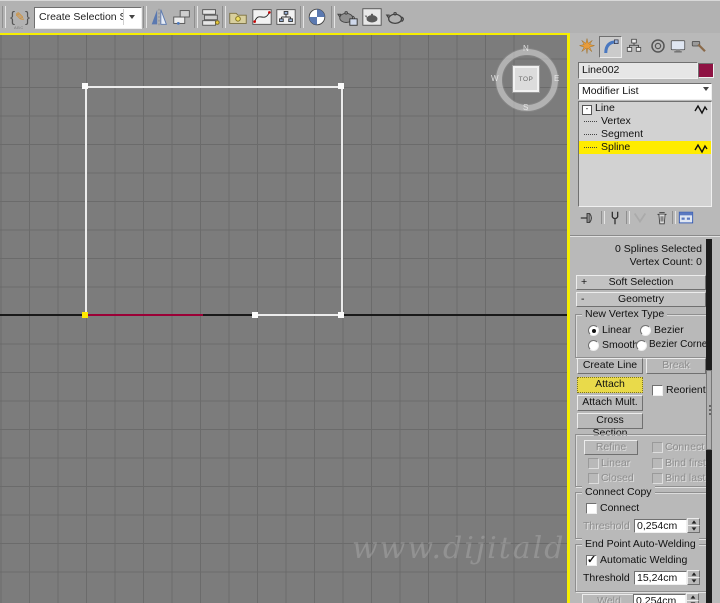  I want to click on radio-bezier-corner-label: Bezier Corner, so click(680, 344).